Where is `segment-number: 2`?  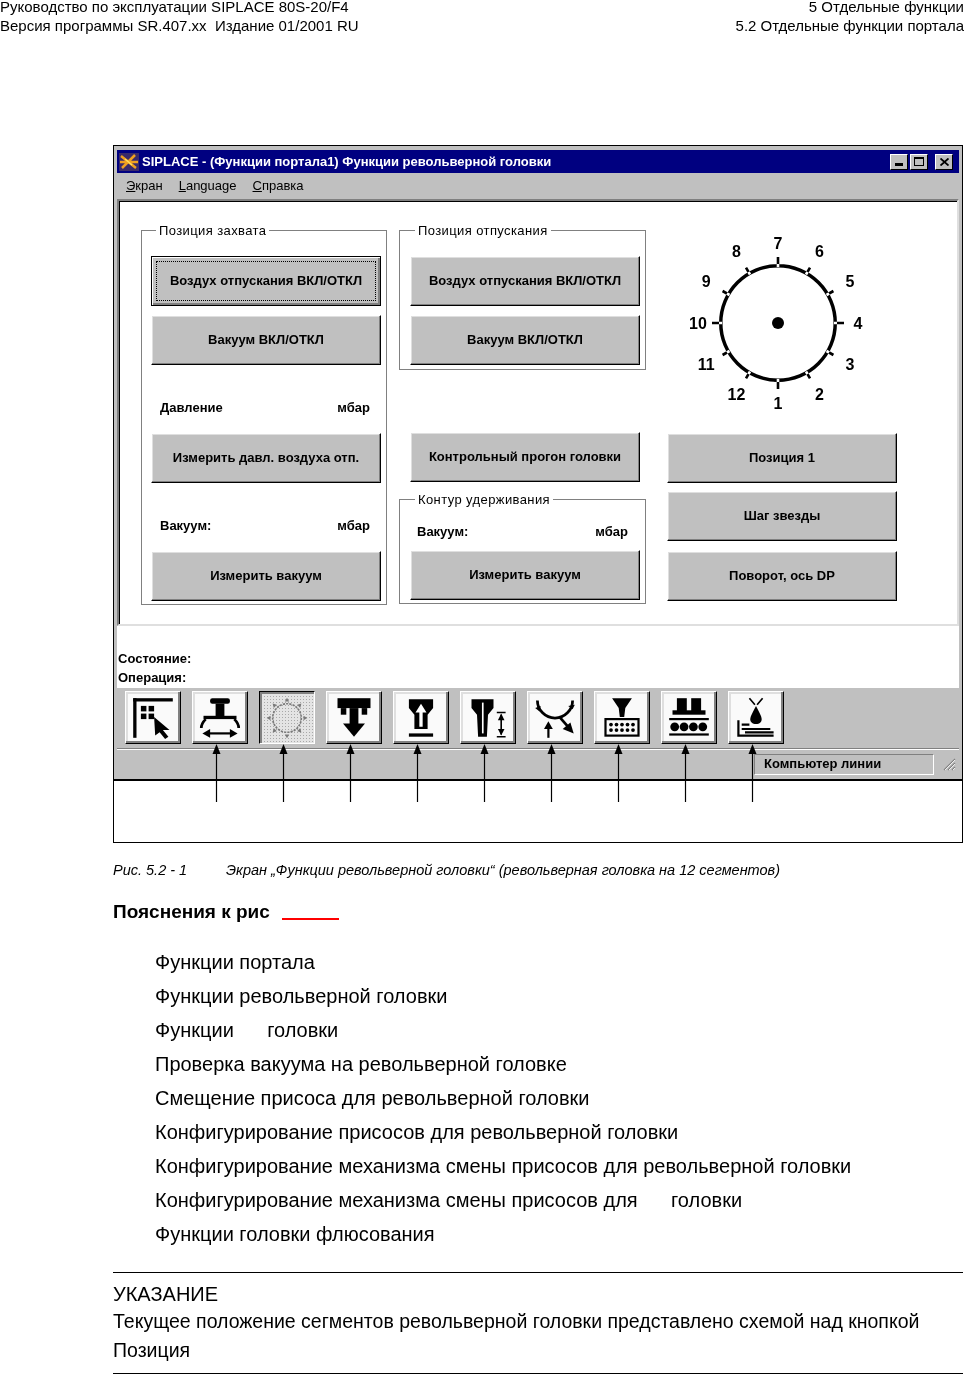 segment-number: 2 is located at coordinates (819, 395).